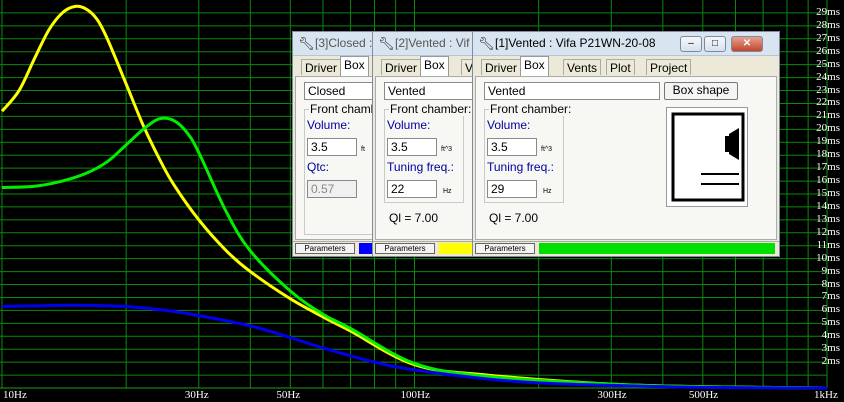 The image size is (844, 402). What do you see at coordinates (828, 257) in the screenshot?
I see `y-tick-label: 10ms` at bounding box center [828, 257].